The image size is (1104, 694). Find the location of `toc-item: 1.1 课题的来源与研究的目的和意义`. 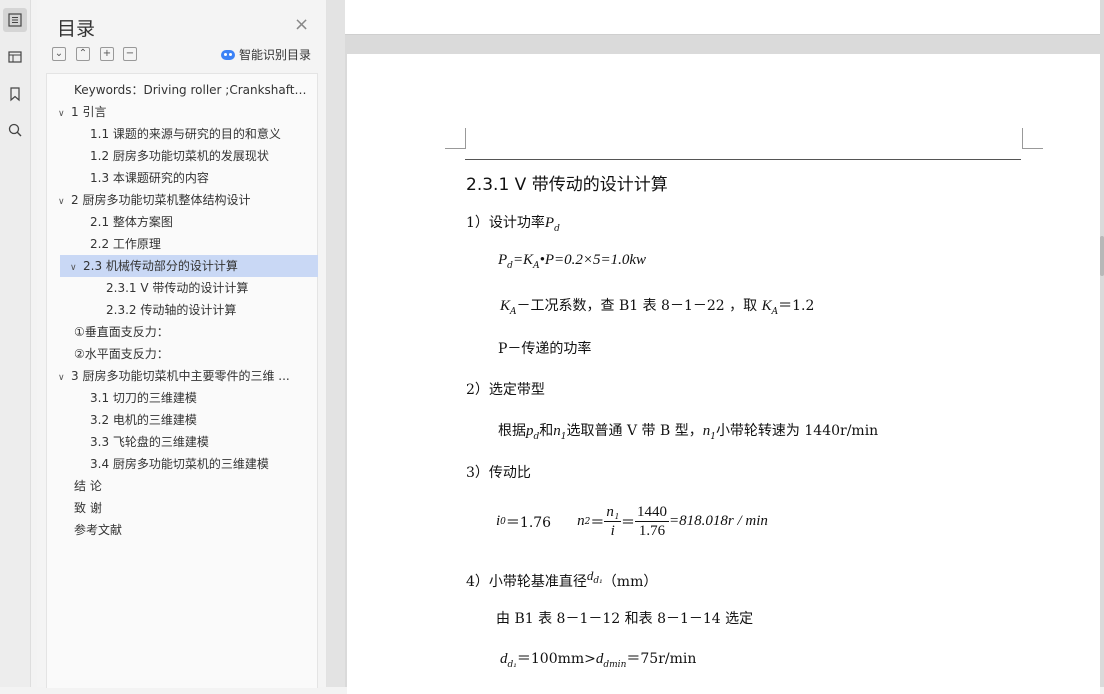

toc-item: 1.1 课题的来源与研究的目的和意义 is located at coordinates (199, 134).